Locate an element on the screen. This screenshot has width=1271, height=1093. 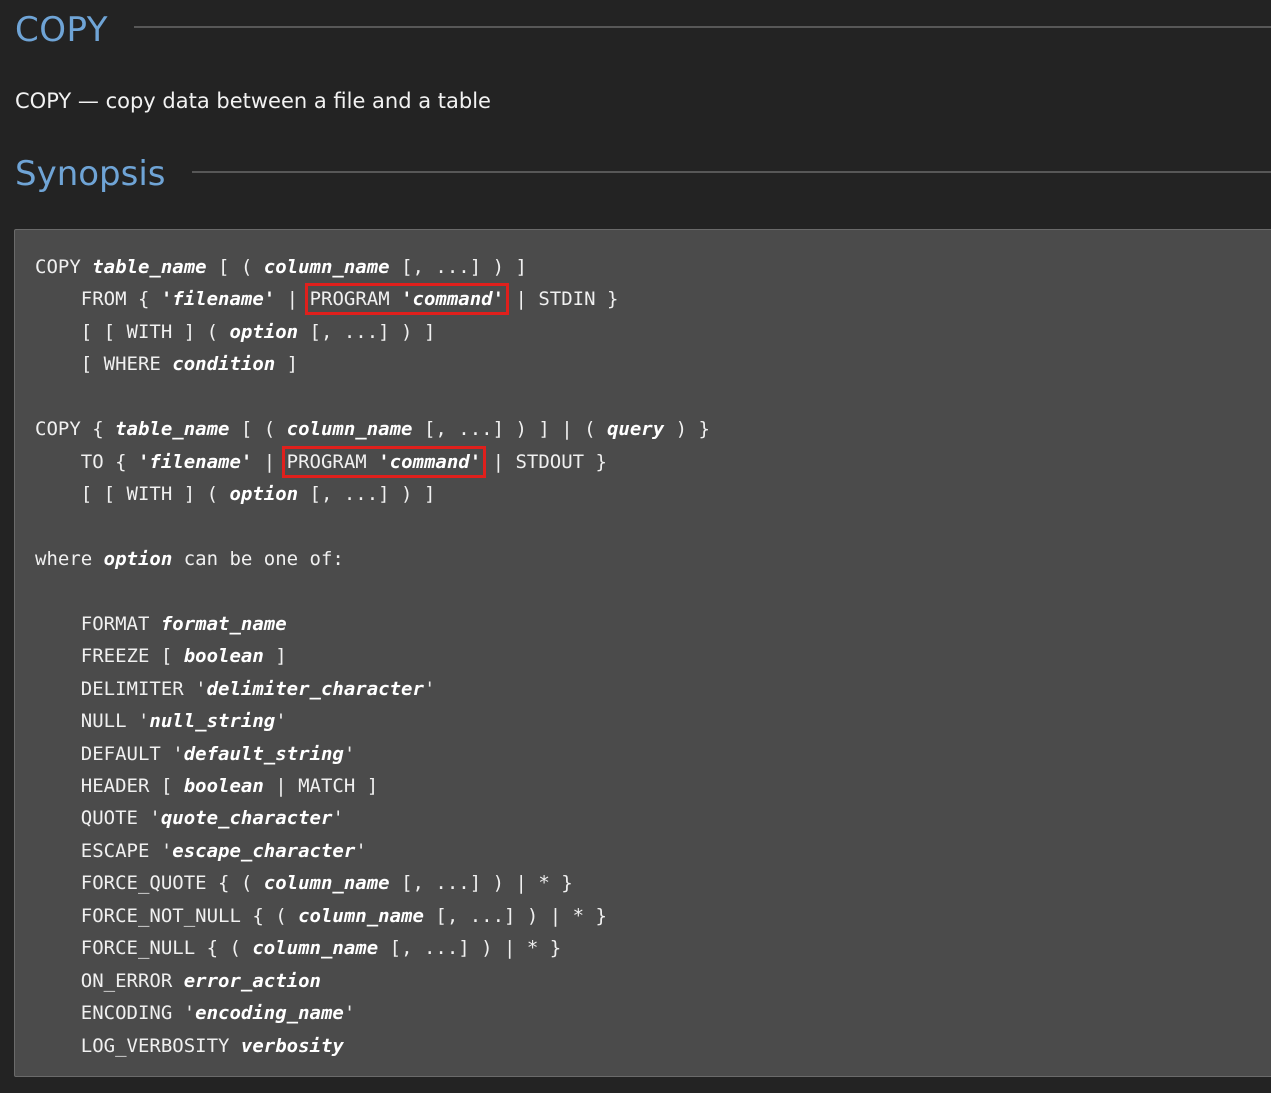
code-placeholder: default_string is located at coordinates (263, 753).